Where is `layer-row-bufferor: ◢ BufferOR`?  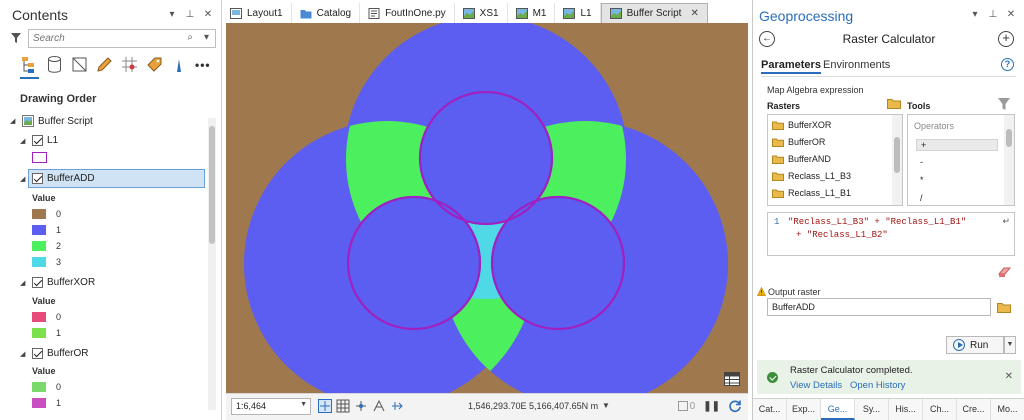 layer-row-bufferor: ◢ BufferOR is located at coordinates (54, 353).